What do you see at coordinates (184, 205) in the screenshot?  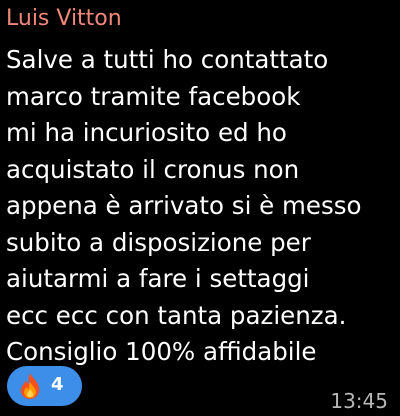 I see `message-line: appena è arrivato si è messo` at bounding box center [184, 205].